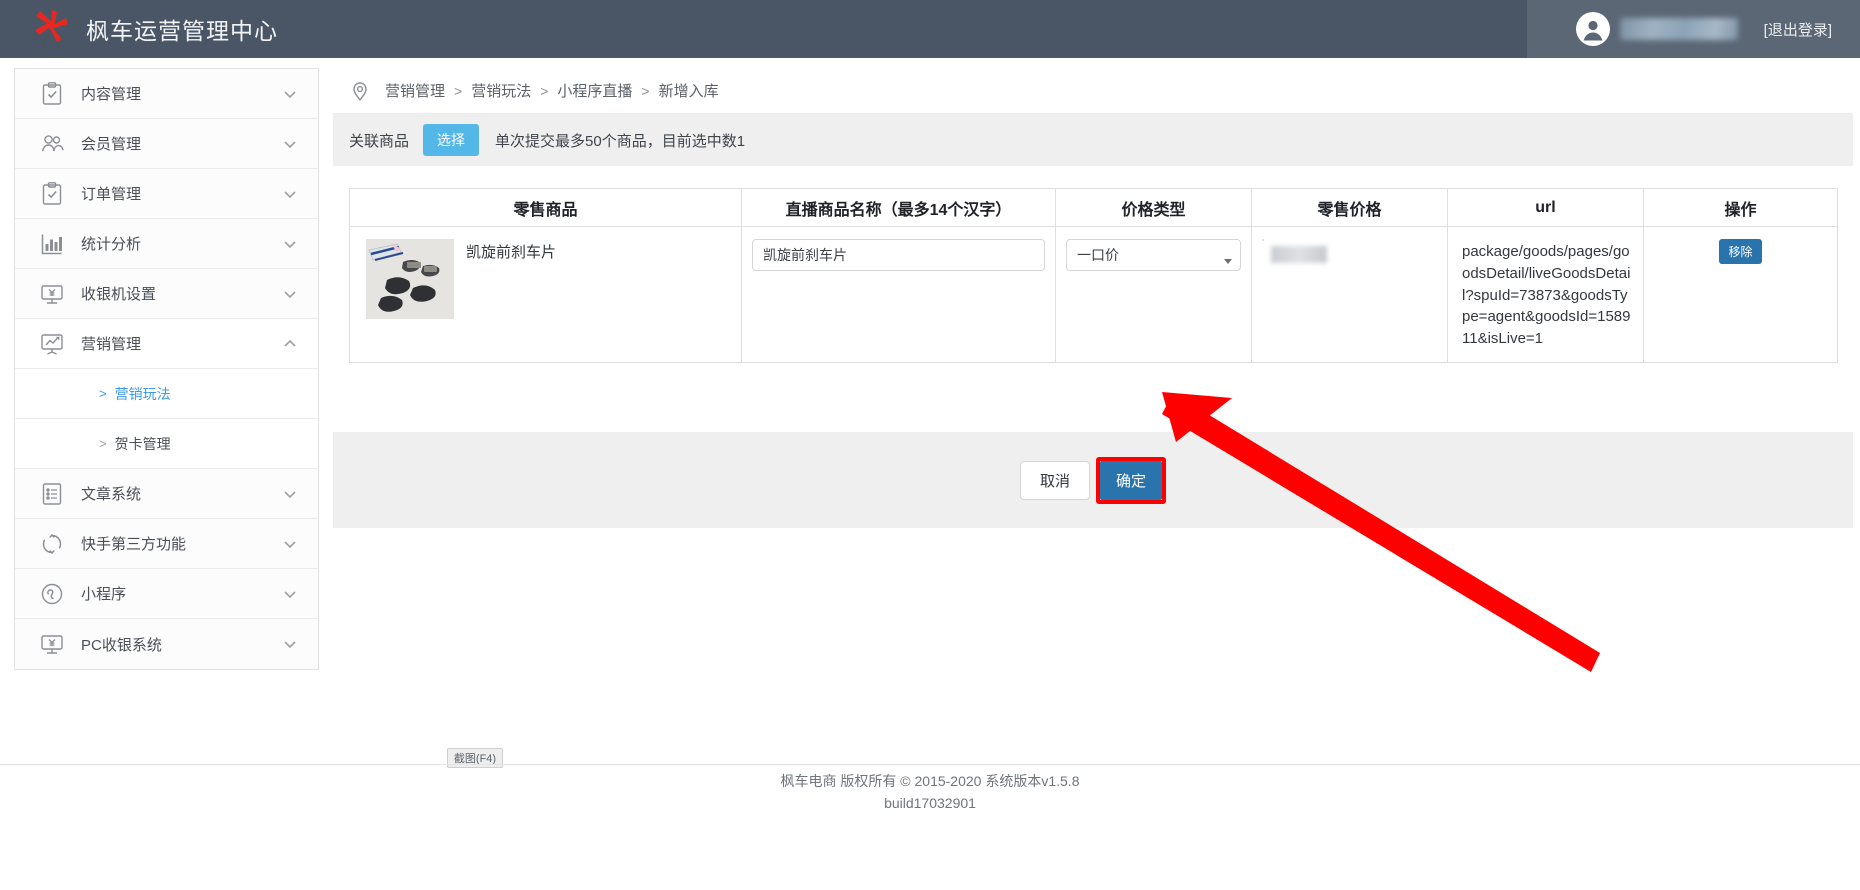  I want to click on cell-retail-goods: 凯旋前刹车片, so click(545, 294).